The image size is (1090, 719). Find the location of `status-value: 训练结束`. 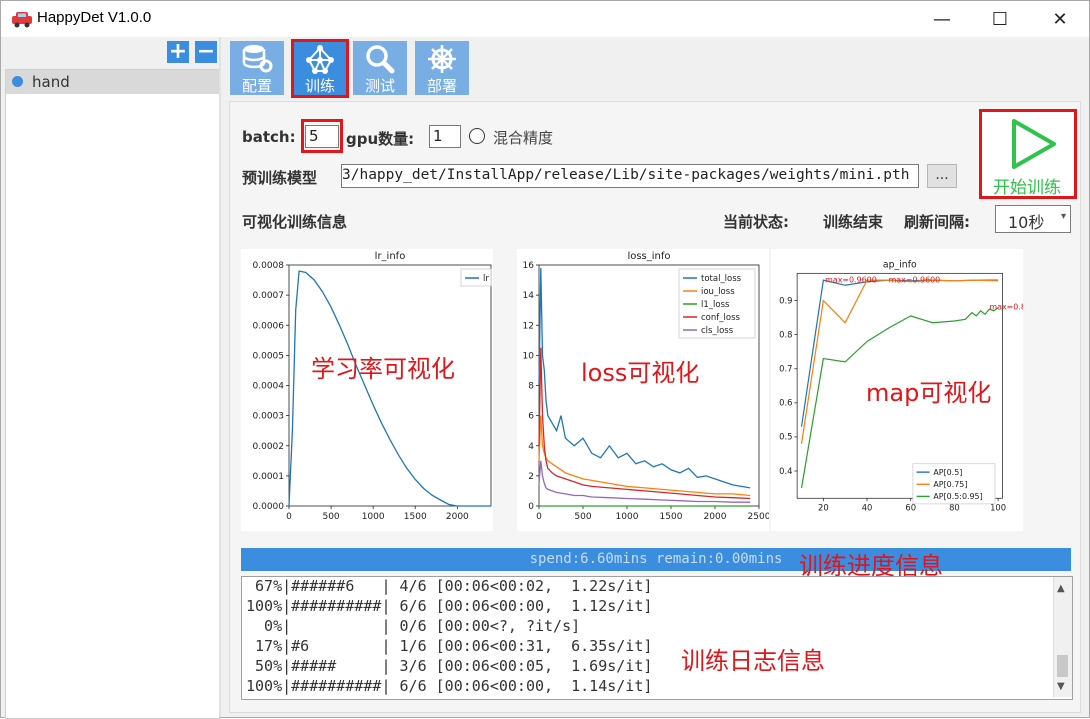

status-value: 训练结束 is located at coordinates (853, 222).